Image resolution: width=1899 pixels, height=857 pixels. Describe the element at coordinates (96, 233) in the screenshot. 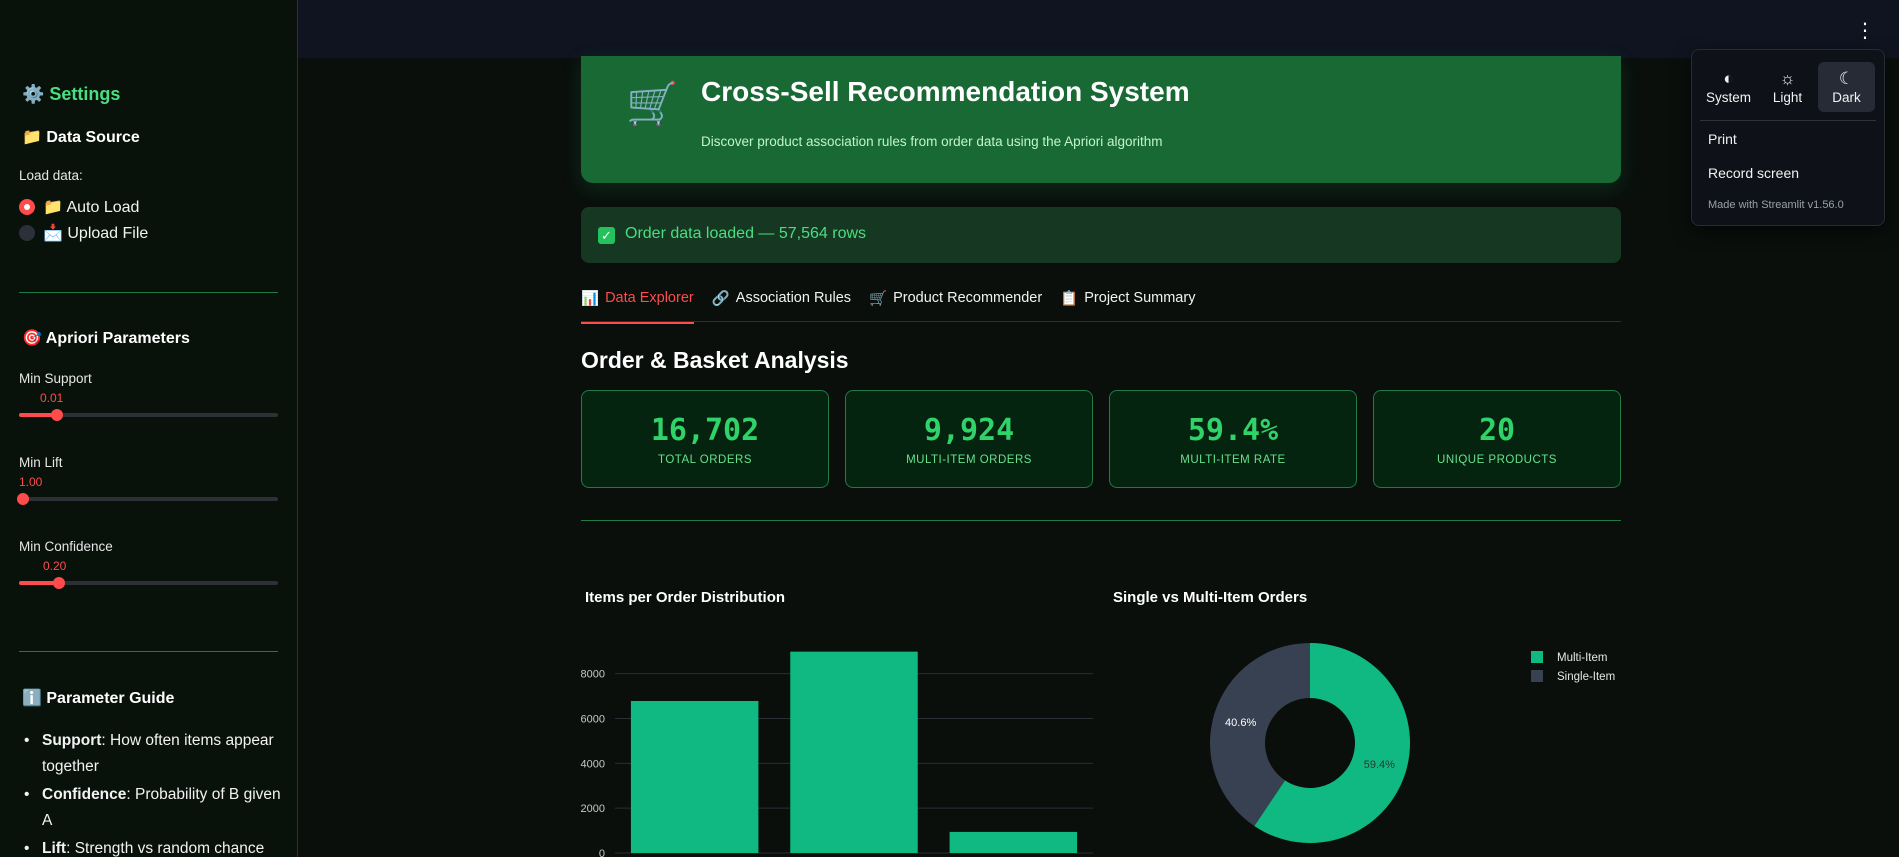

I see `radio-label-upload-file: 📩 Upload File` at that location.